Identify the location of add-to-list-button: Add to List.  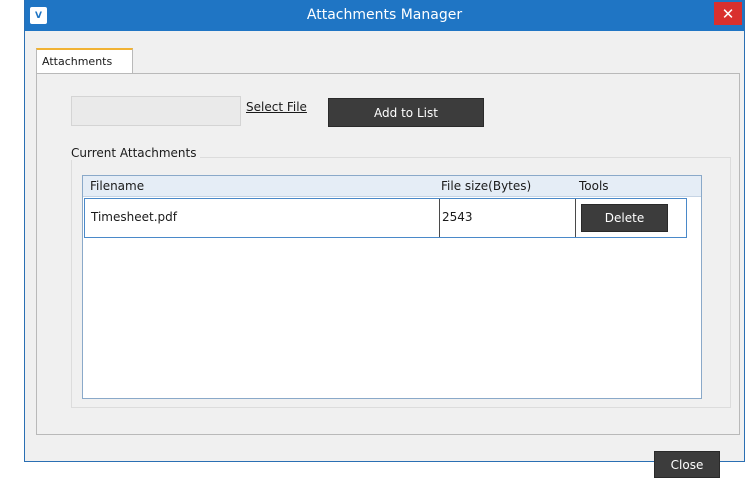
(406, 112).